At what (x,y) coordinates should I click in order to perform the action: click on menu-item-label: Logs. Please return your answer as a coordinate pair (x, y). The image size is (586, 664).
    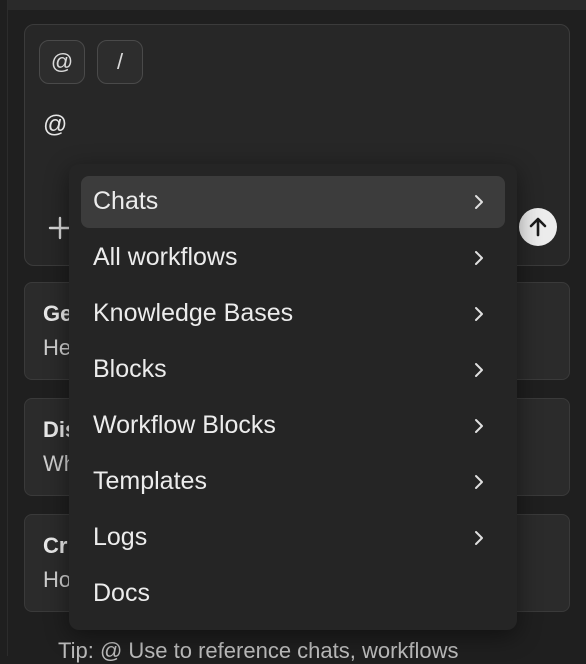
    Looking at the image, I should click on (120, 537).